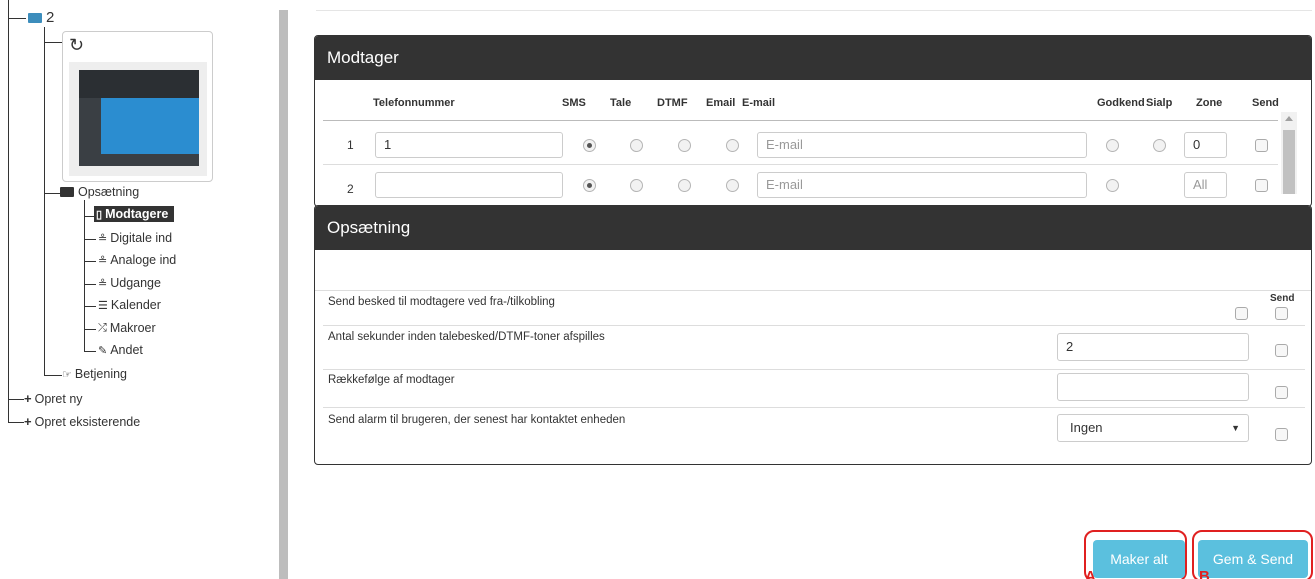  I want to click on annotation-label-b: B, so click(1204, 573).